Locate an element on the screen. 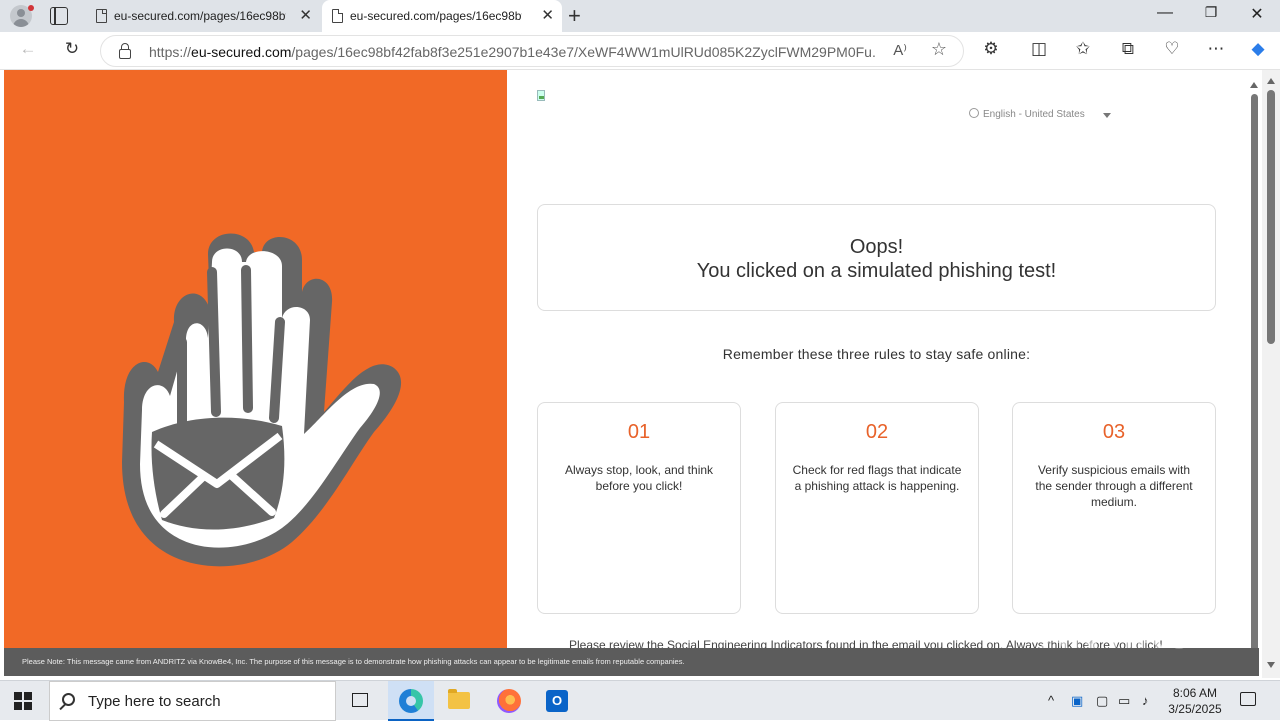  page-scrollbar is located at coordinates (1254, 374).